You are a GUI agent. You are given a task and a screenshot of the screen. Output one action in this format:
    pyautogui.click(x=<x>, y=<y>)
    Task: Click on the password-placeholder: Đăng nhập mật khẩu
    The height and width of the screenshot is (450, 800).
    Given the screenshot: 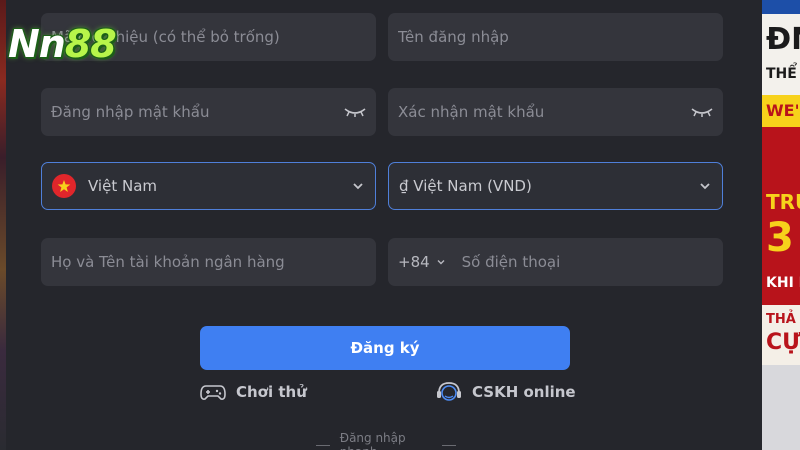 What is the action you would take?
    pyautogui.click(x=130, y=112)
    